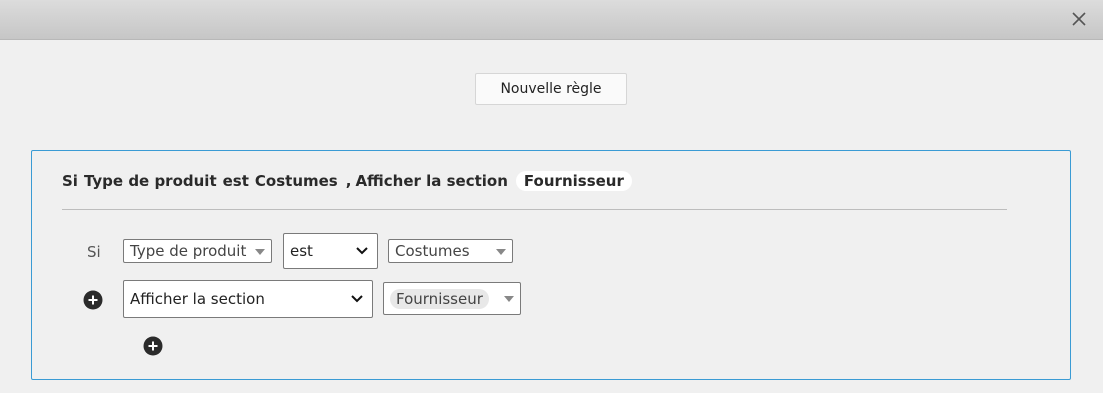 This screenshot has width=1103, height=393. Describe the element at coordinates (551, 89) in the screenshot. I see `new-rule-button: Nouvelle règle` at that location.